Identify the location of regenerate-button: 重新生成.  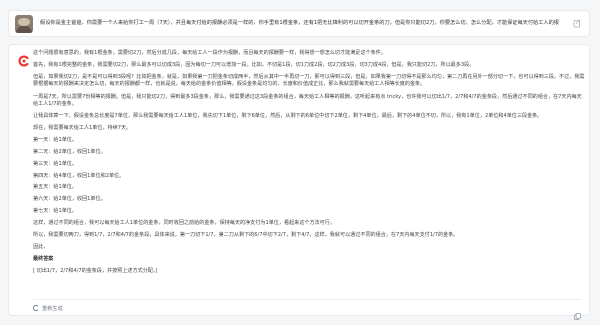
(48, 309).